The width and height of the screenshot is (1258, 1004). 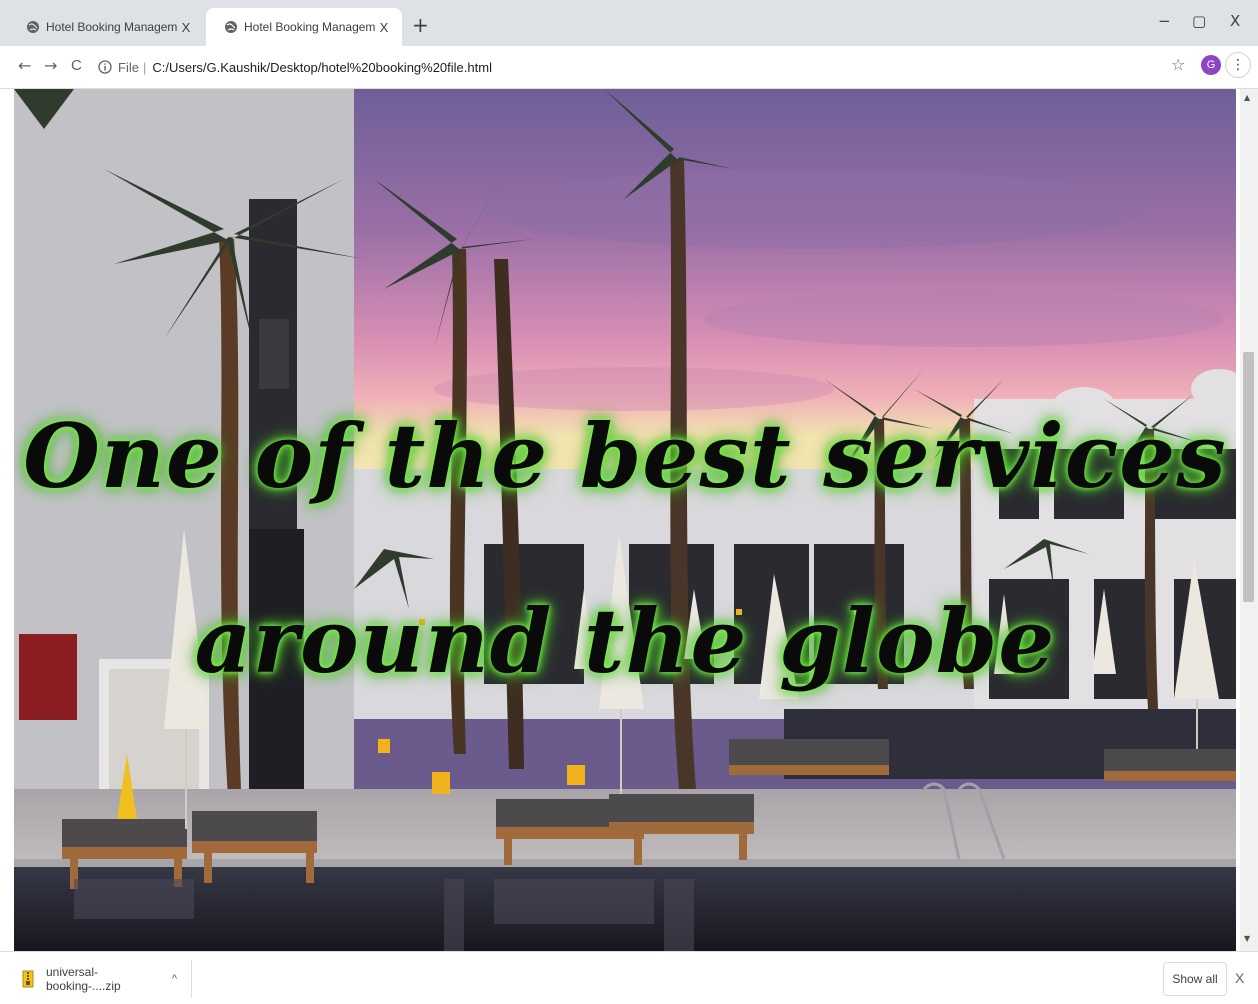 What do you see at coordinates (1247, 938) in the screenshot?
I see `scroll-down-arrow-icon: ▼` at bounding box center [1247, 938].